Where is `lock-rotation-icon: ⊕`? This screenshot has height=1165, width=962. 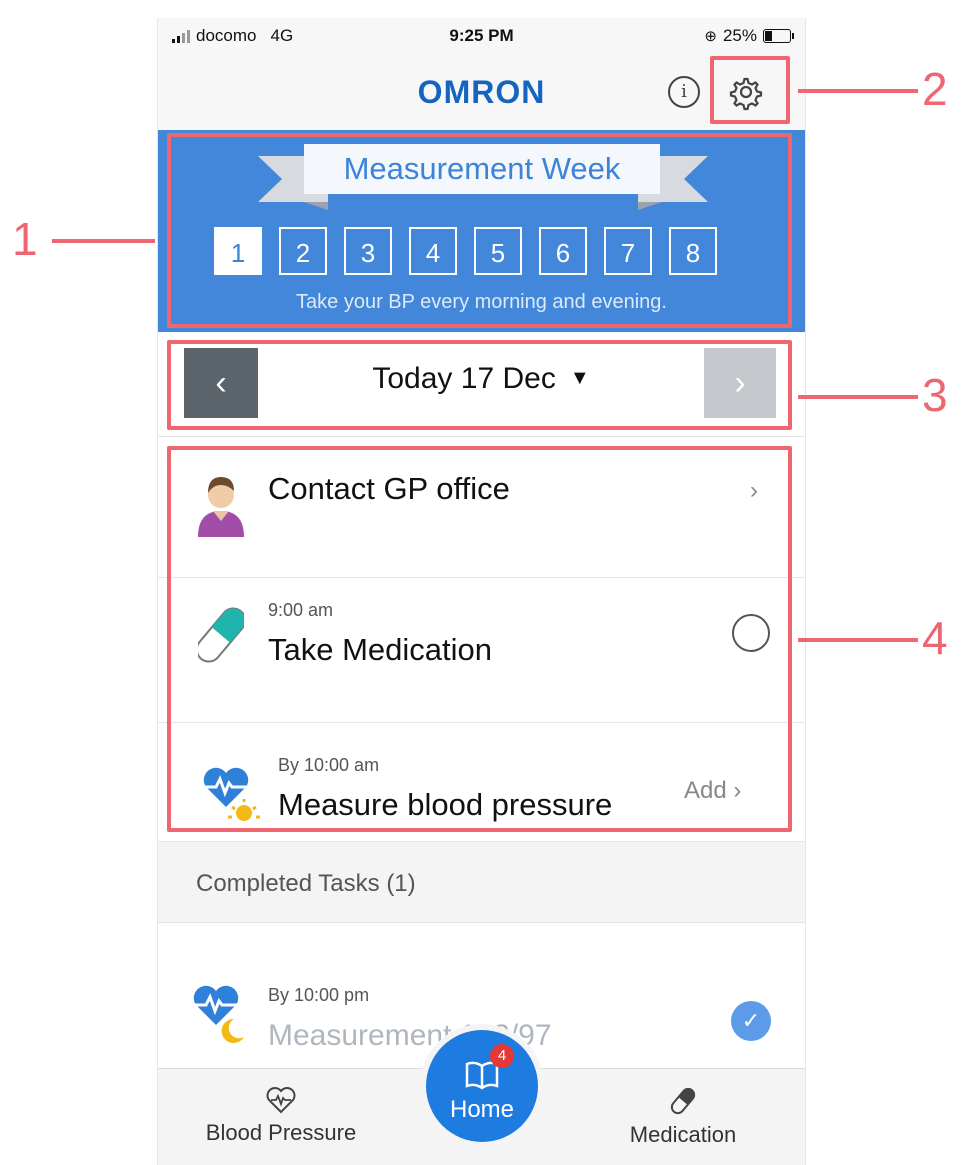 lock-rotation-icon: ⊕ is located at coordinates (710, 36).